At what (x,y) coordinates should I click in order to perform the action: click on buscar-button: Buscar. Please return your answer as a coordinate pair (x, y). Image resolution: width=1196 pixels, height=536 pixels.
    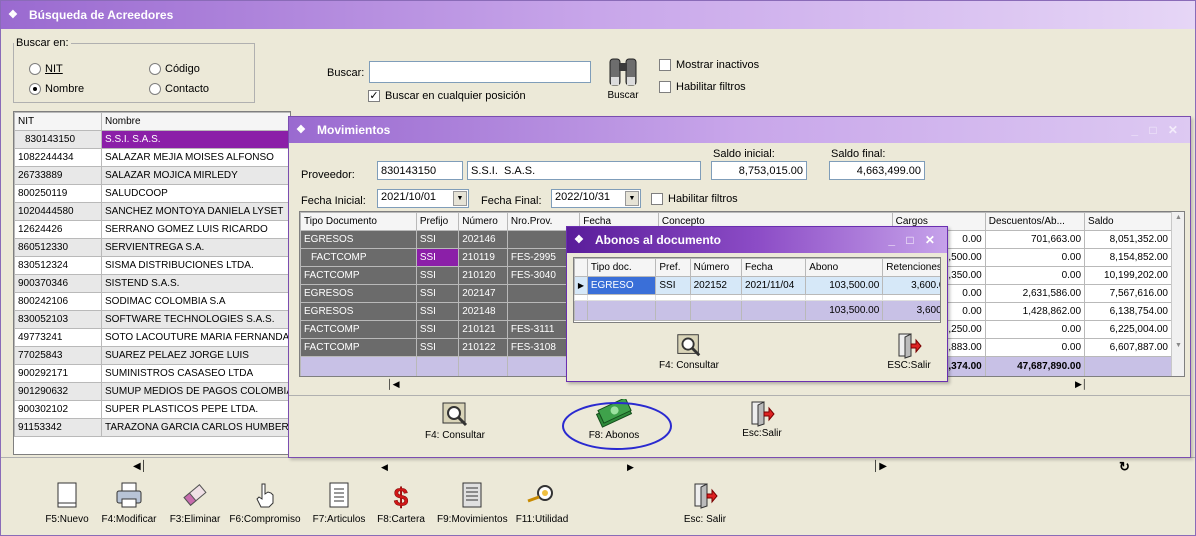
    Looking at the image, I should click on (623, 78).